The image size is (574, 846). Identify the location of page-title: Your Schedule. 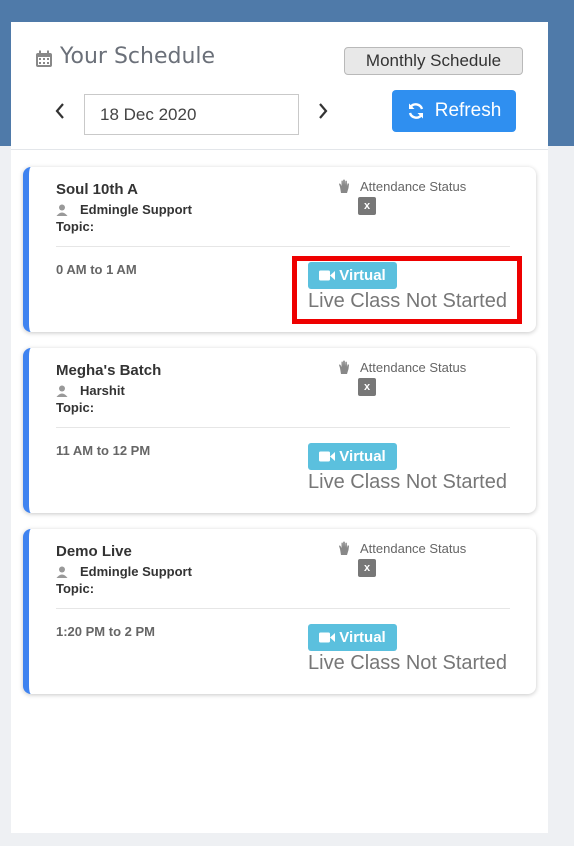
(138, 56).